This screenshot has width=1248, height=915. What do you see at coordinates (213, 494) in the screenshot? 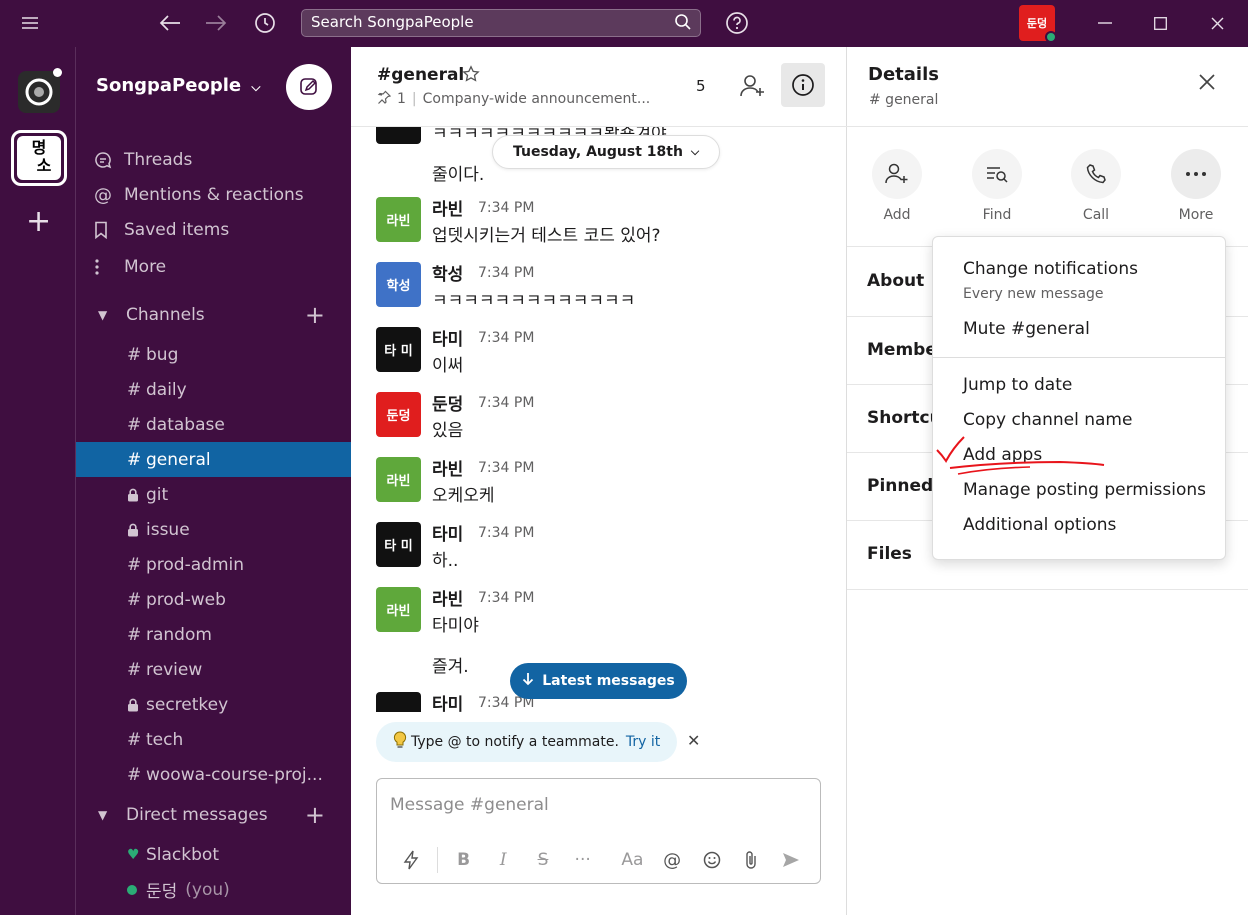
I see `sidebar-channel-item: git` at bounding box center [213, 494].